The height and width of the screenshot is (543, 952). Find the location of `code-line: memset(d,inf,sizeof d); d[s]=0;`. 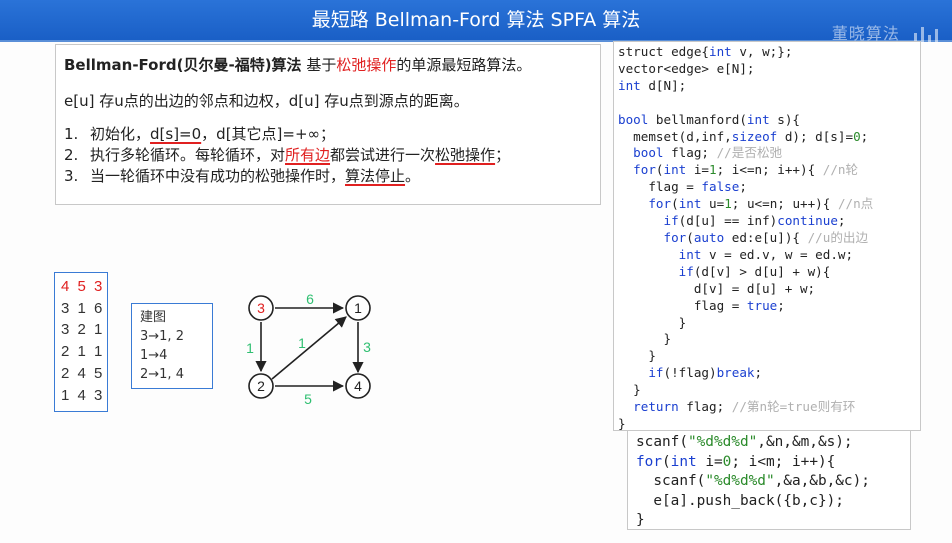

code-line: memset(d,inf,sizeof d); d[s]=0; is located at coordinates (743, 136).